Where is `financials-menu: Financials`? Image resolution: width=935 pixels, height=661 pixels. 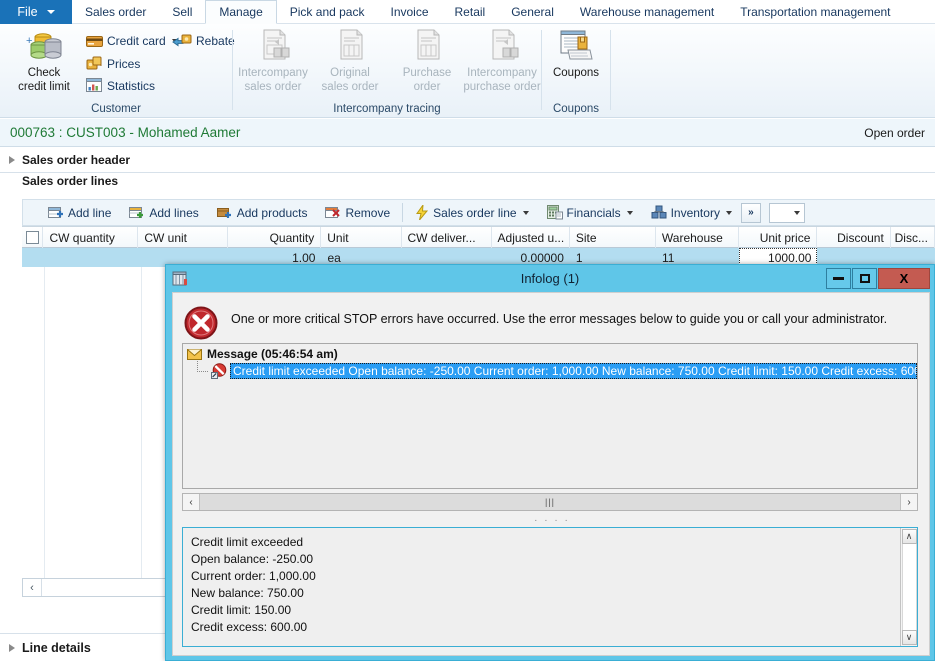 financials-menu: Financials is located at coordinates (590, 213).